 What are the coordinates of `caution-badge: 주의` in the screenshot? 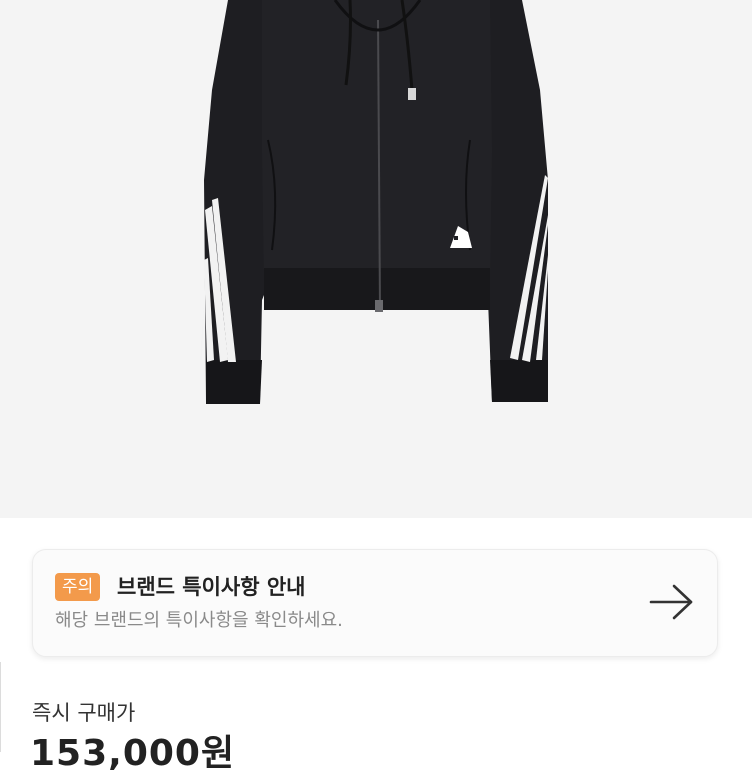 It's located at (78, 587).